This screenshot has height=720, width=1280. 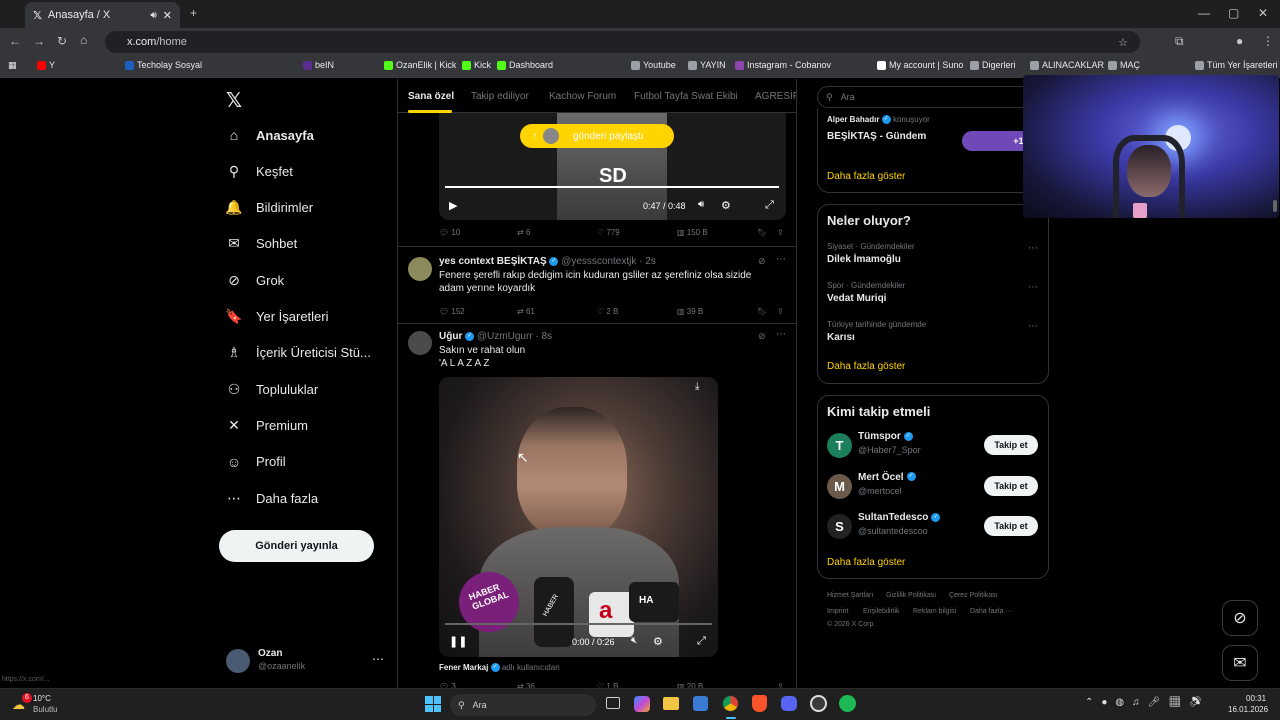 What do you see at coordinates (463, 667) in the screenshot?
I see `credit-name: Fener Markaj` at bounding box center [463, 667].